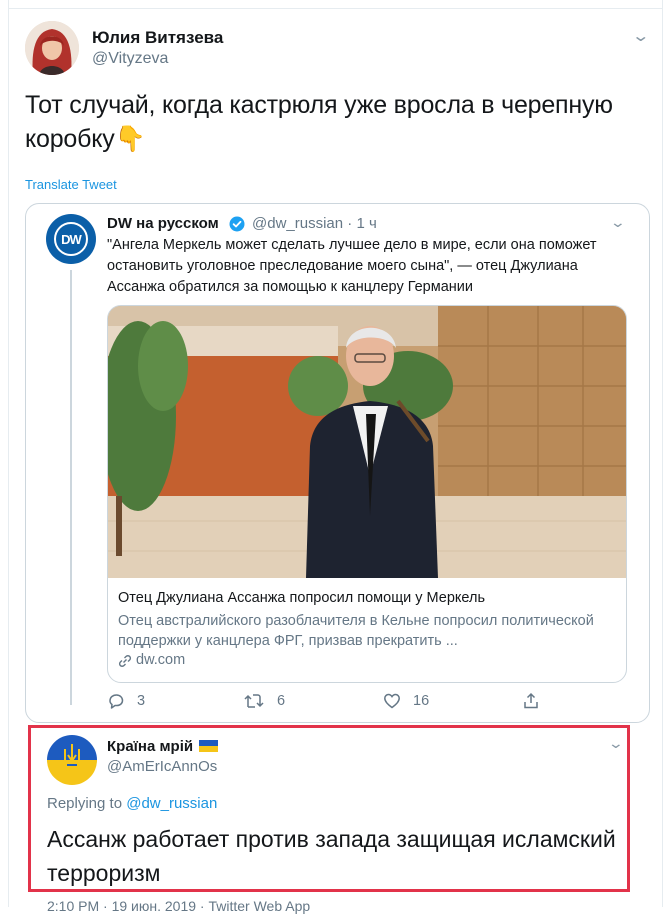 This screenshot has width=671, height=914. I want to click on replying-label: Replying to, so click(85, 803).